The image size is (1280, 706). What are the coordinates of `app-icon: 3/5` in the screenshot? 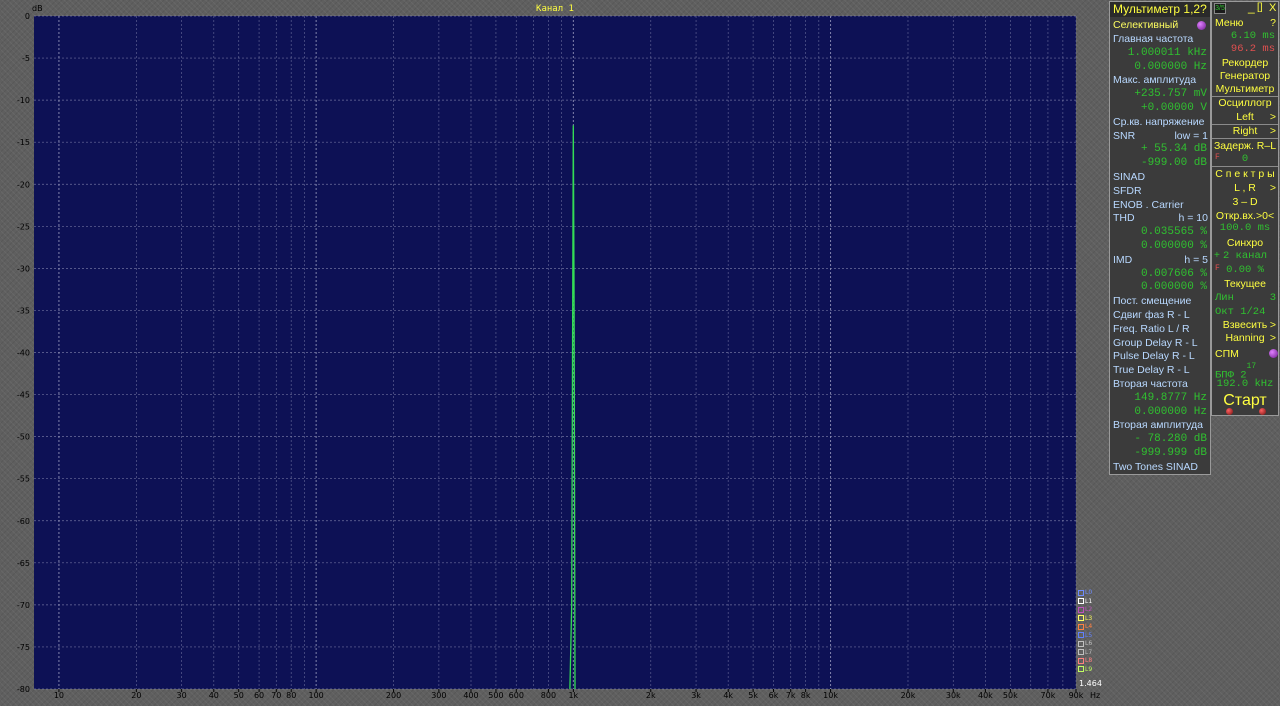 It's located at (1220, 8).